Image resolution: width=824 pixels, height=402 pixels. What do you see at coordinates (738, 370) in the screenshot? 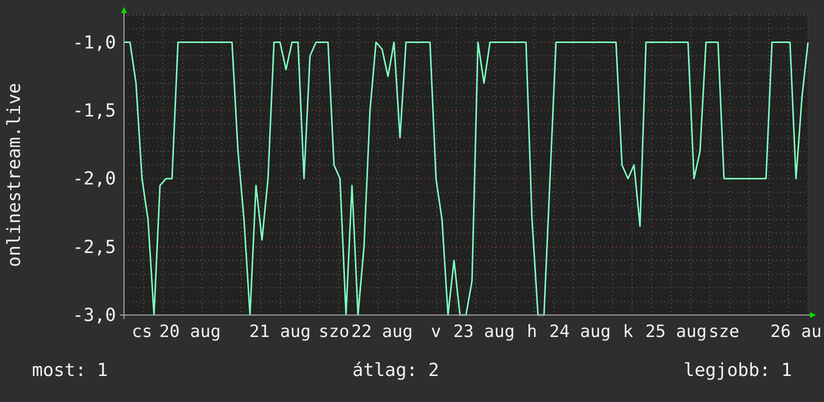
I see `stat-label: legjobb: 1` at bounding box center [738, 370].